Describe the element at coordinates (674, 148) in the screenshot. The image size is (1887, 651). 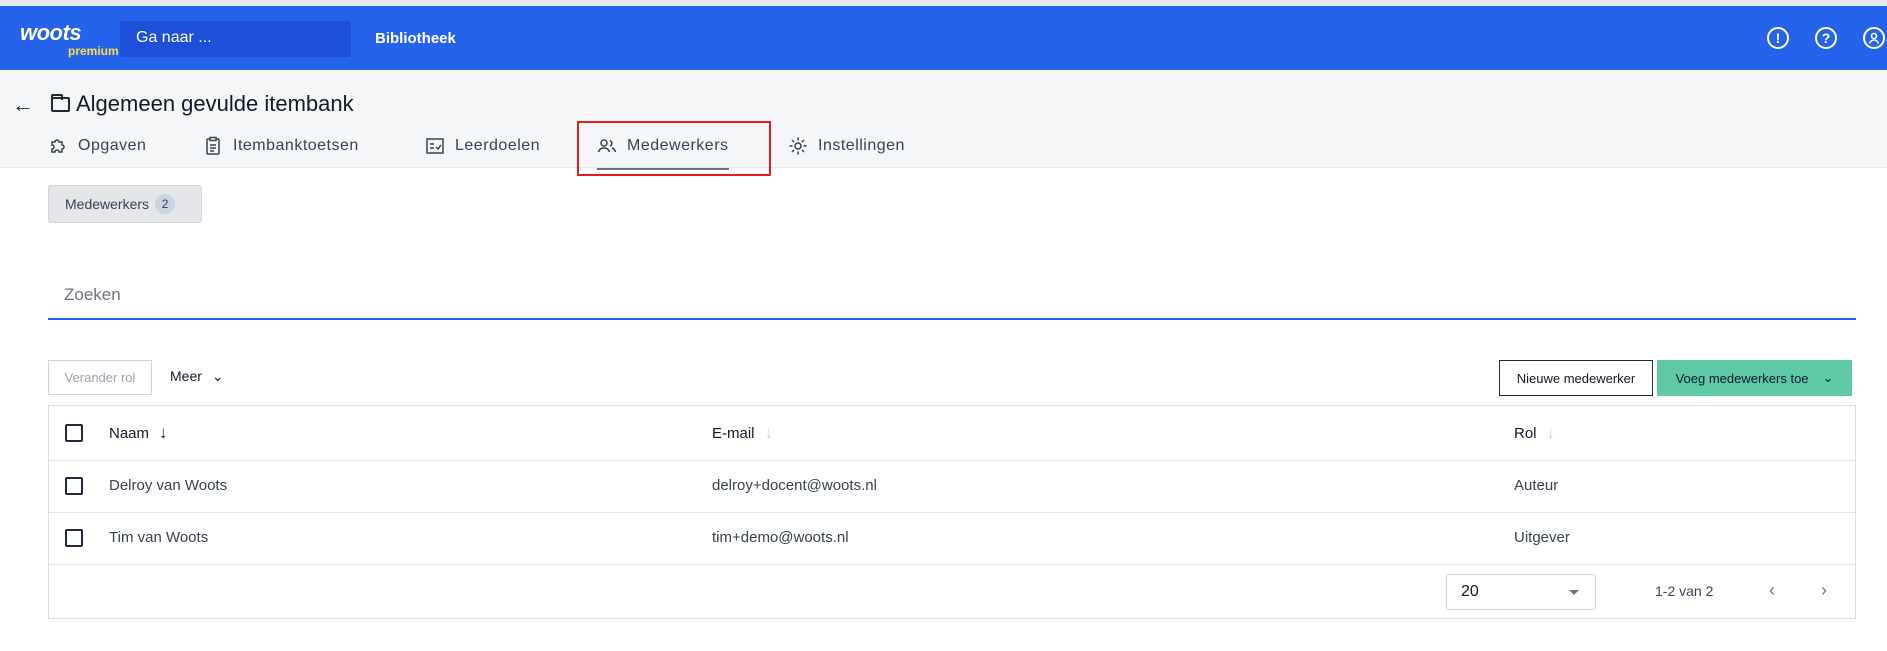
I see `highlight-annotation` at that location.